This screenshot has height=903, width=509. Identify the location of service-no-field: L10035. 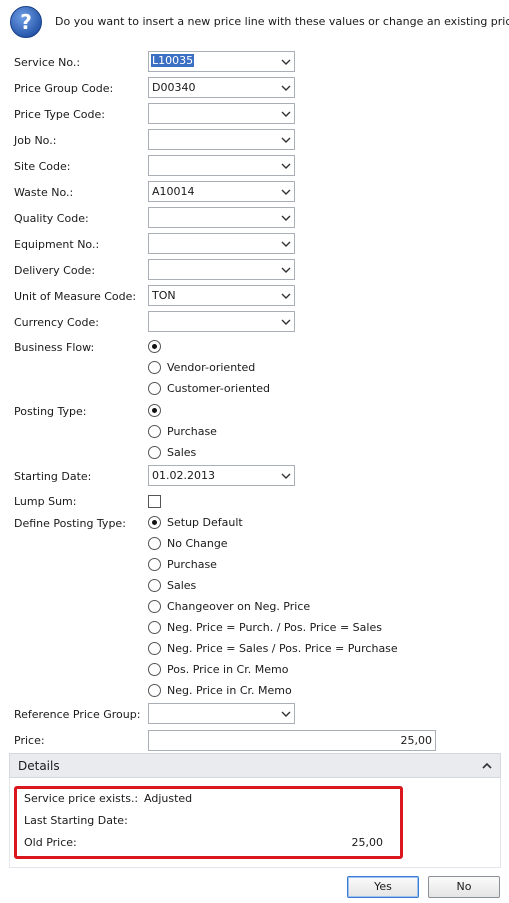
(221, 61).